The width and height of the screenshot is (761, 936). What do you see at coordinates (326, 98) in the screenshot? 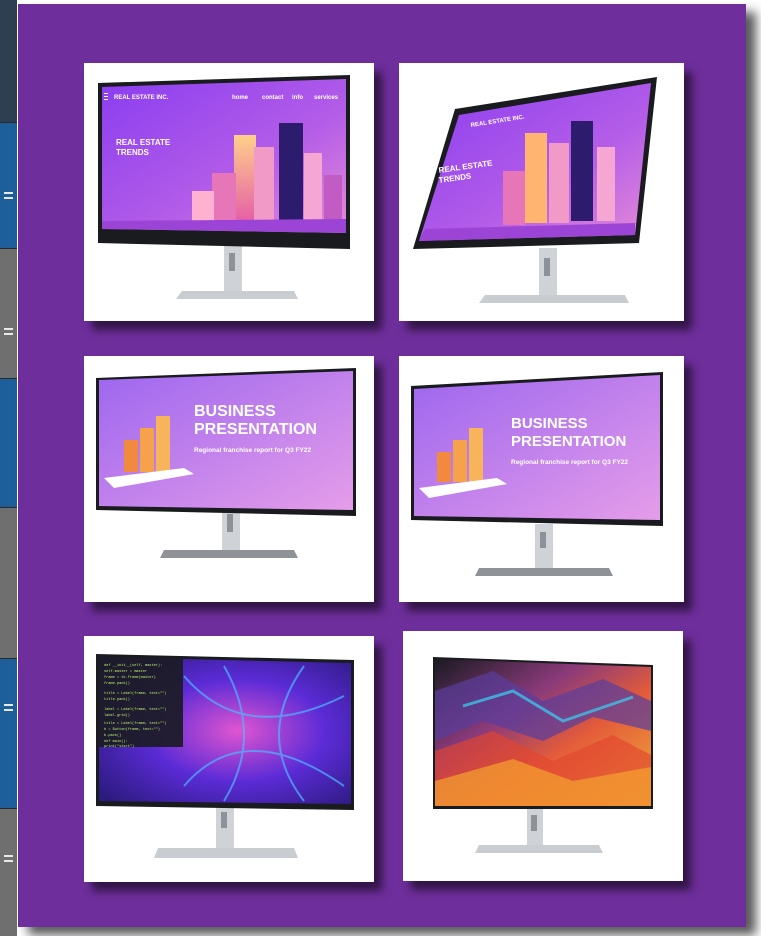
I see `nav-services: services` at bounding box center [326, 98].